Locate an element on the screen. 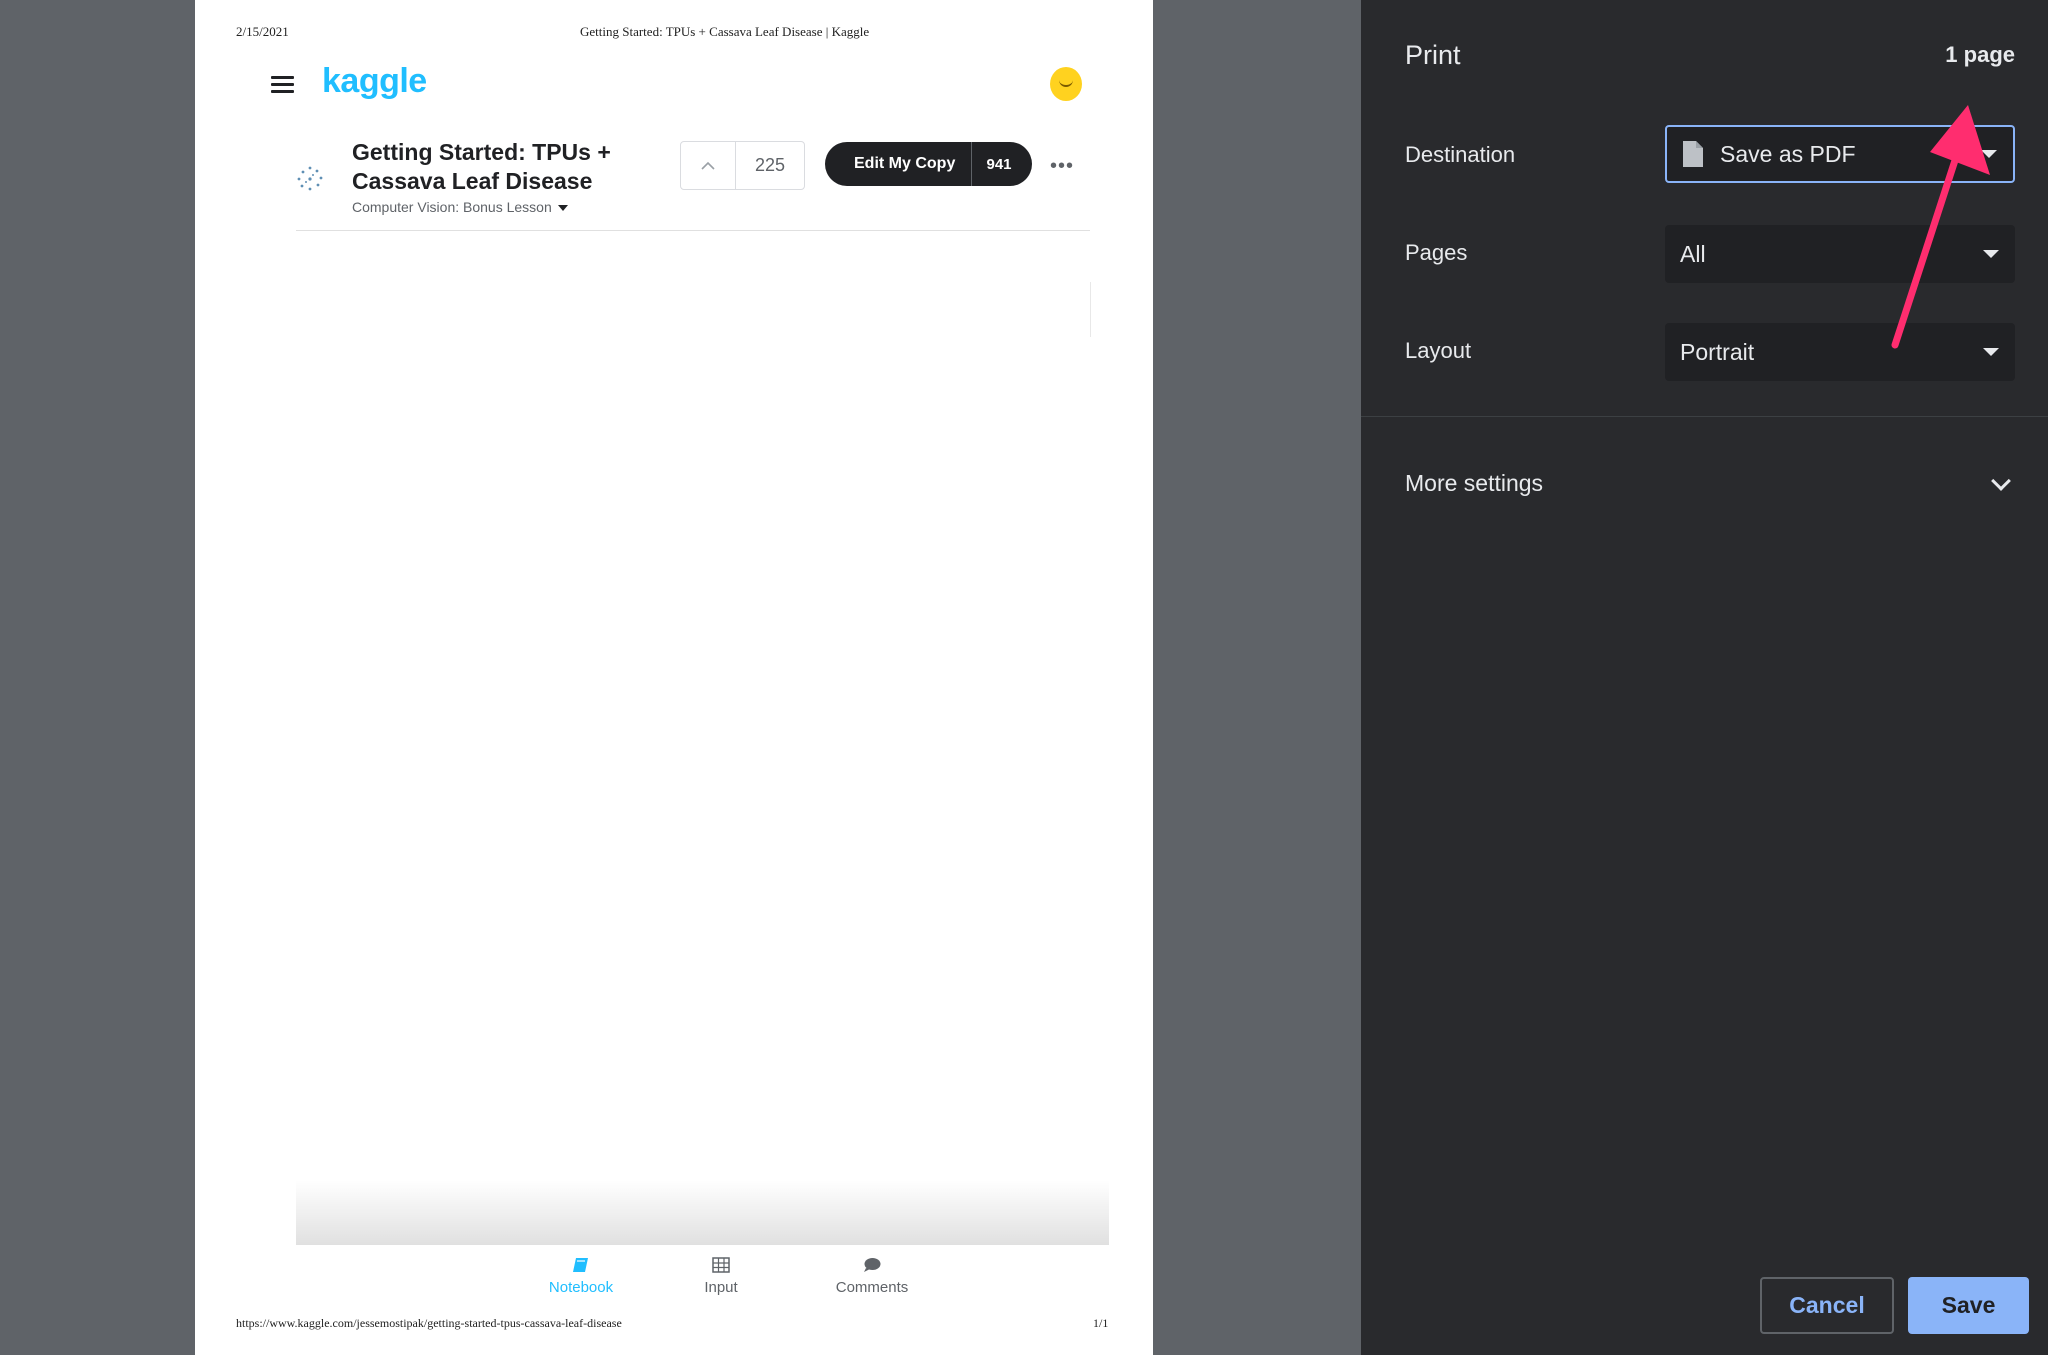  print-title: Print is located at coordinates (1433, 55).